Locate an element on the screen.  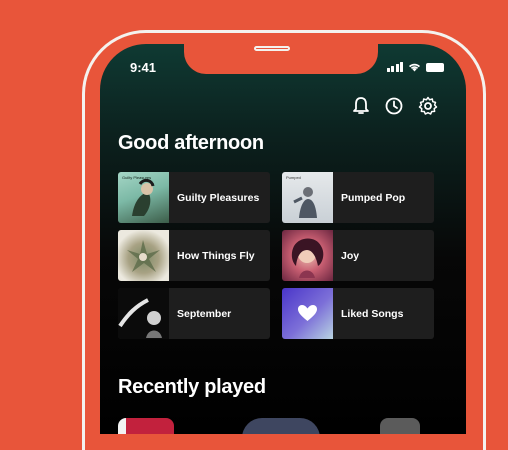
heart-icon is located at coordinates (307, 313).